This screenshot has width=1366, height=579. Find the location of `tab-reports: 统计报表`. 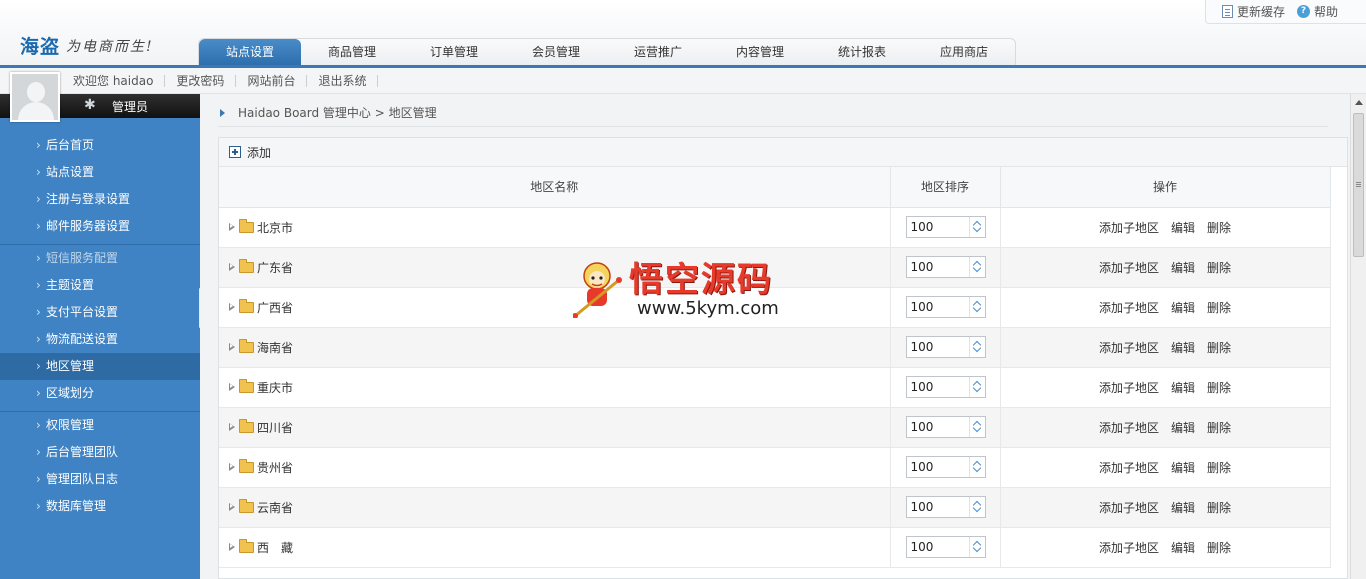

tab-reports: 统计报表 is located at coordinates (862, 52).